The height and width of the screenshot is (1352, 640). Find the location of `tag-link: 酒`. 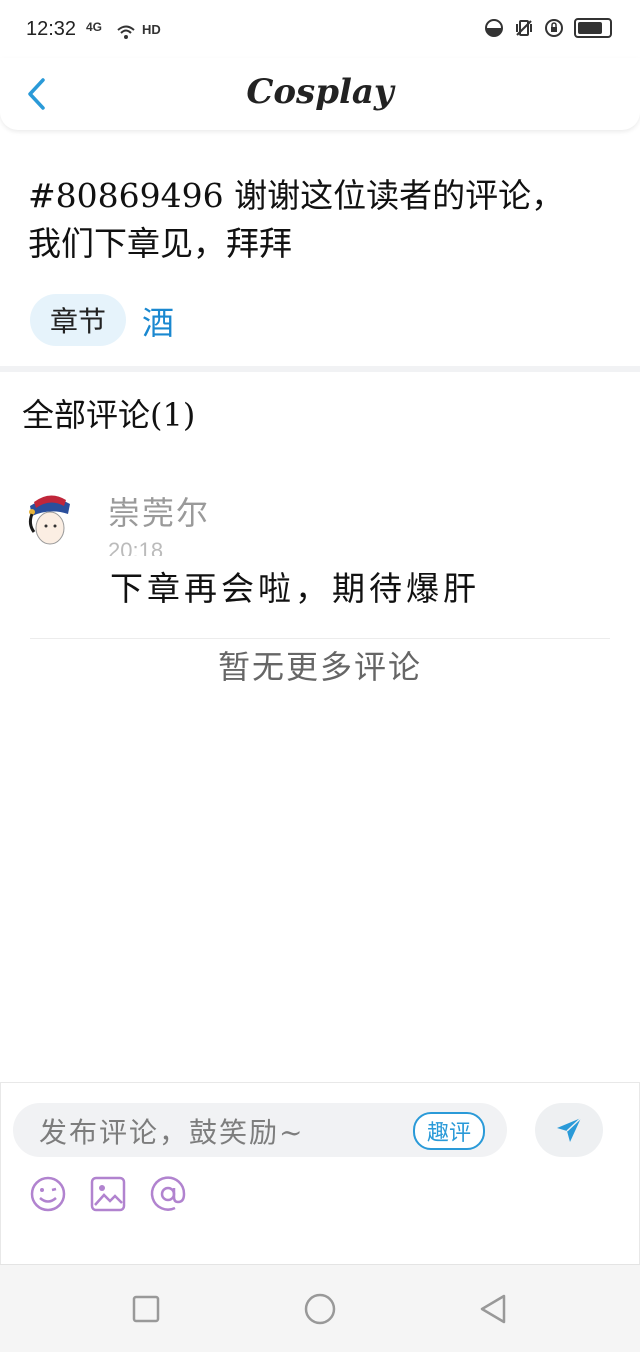

tag-link: 酒 is located at coordinates (158, 321).